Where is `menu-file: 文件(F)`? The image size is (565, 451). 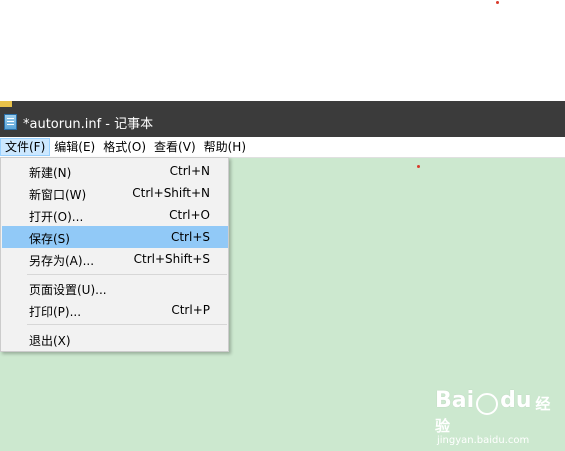
menu-file: 文件(F) is located at coordinates (25, 147).